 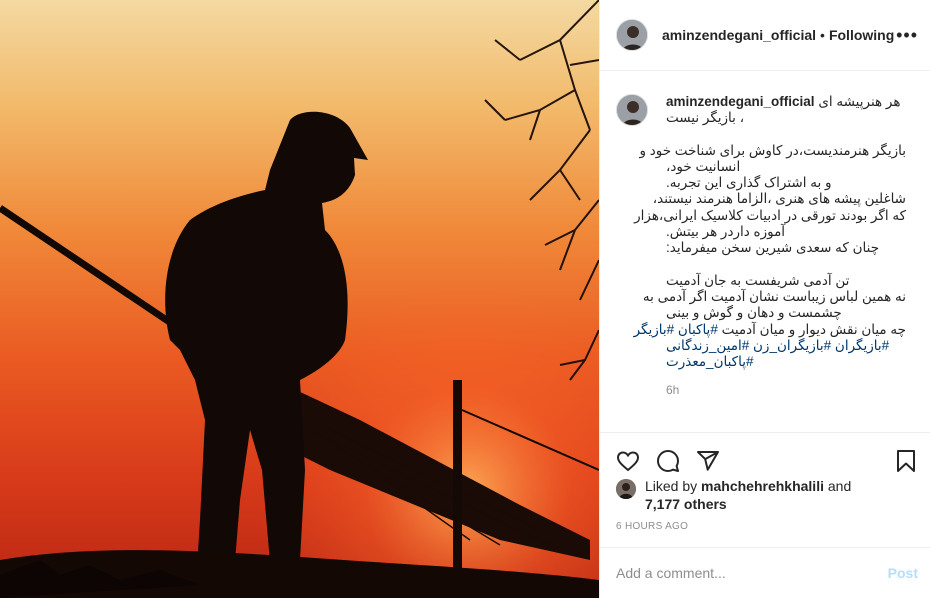 What do you see at coordinates (628, 461) in the screenshot?
I see `heart-icon` at bounding box center [628, 461].